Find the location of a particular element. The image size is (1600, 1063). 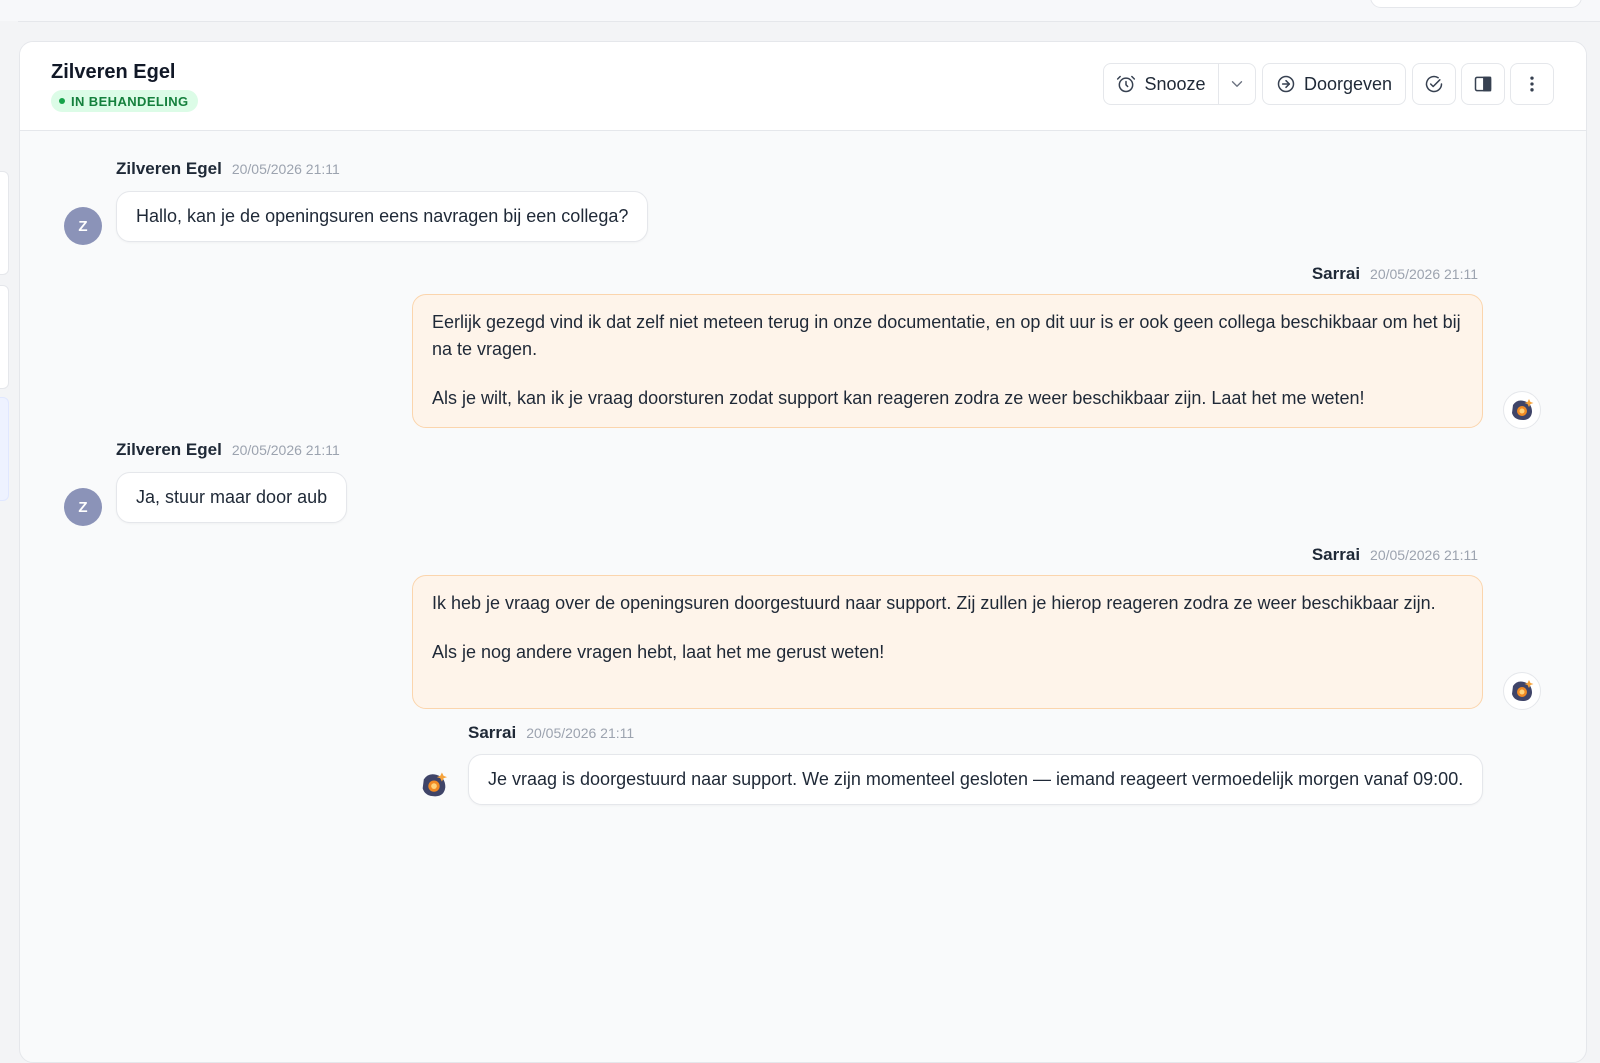

more-options-button is located at coordinates (1532, 84).